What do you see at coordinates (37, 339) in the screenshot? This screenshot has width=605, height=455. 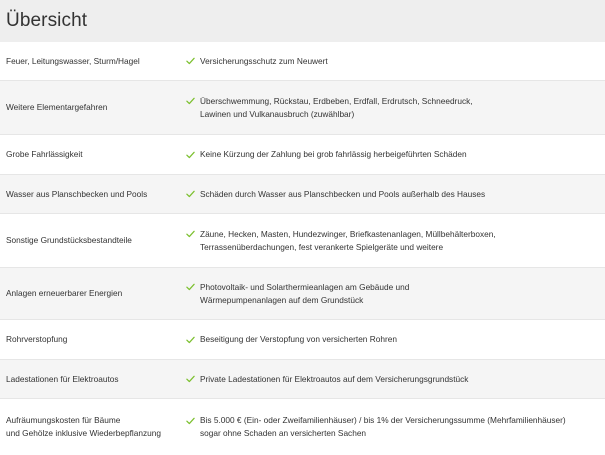 I see `row-label-line: Rohrverstopfung` at bounding box center [37, 339].